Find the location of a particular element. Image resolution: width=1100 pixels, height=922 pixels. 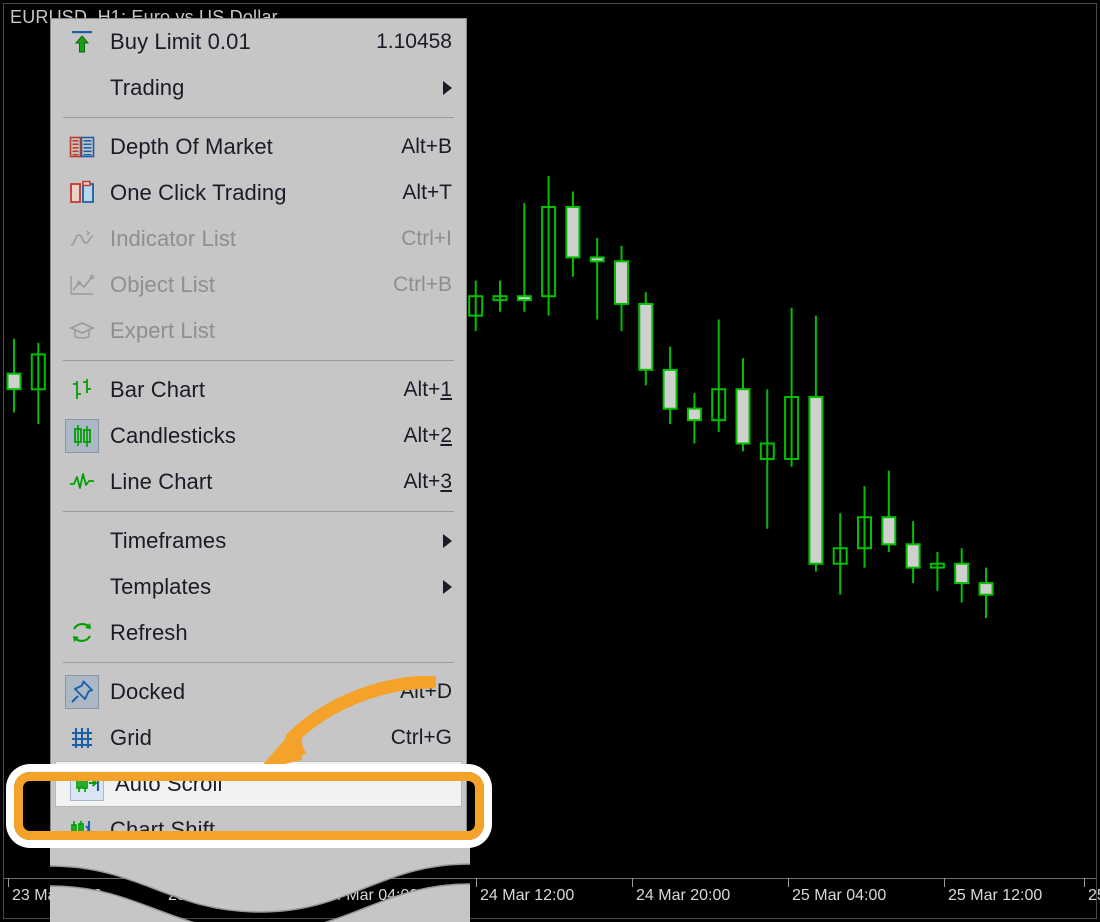

menu-item-label: Candlesticks is located at coordinates (173, 435).